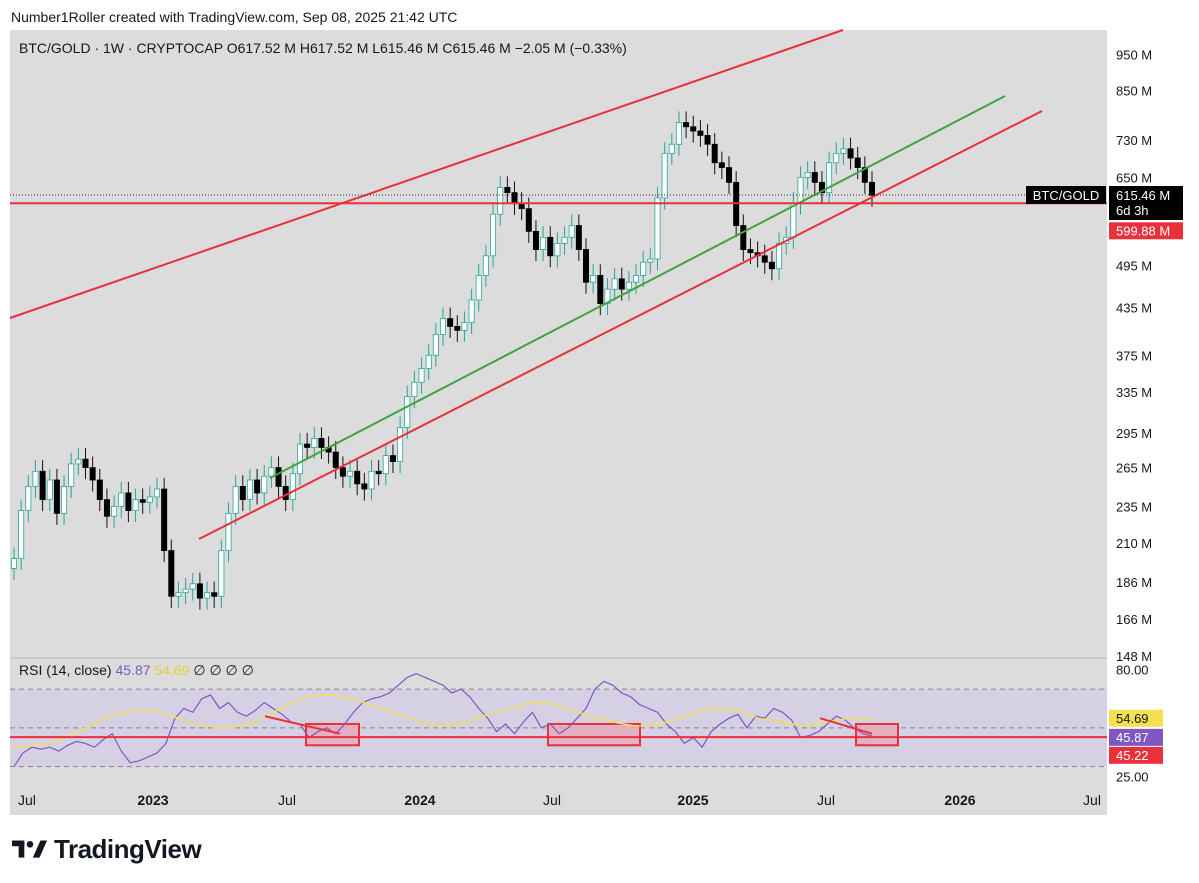 The image size is (1199, 883). What do you see at coordinates (1132, 776) in the screenshot?
I see `rsi-tick-label: 25.00` at bounding box center [1132, 776].